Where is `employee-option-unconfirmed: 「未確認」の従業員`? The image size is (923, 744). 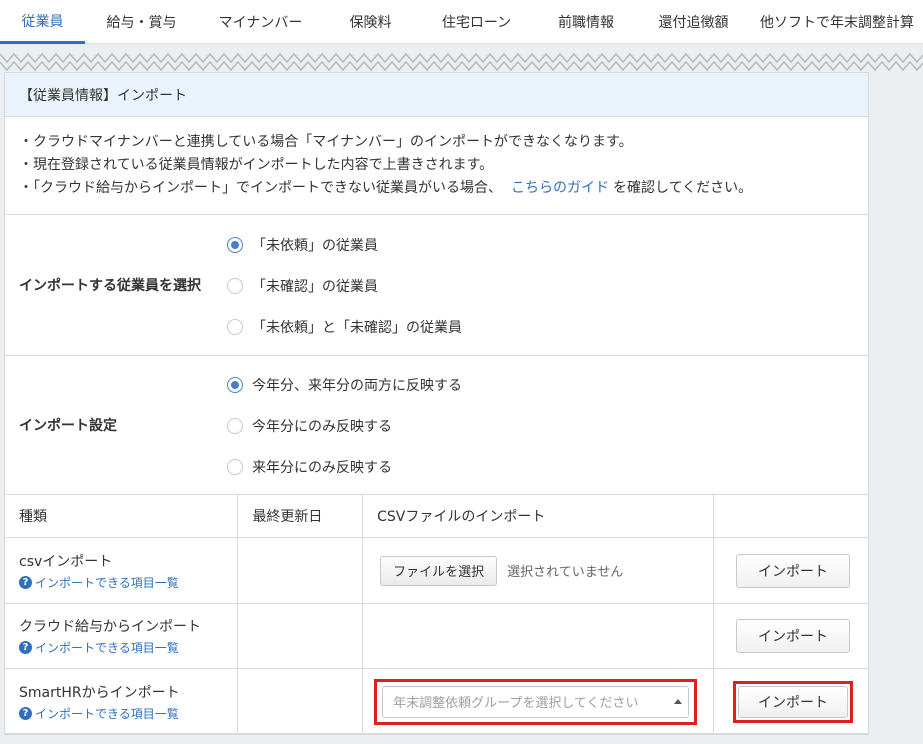
employee-option-unconfirmed: 「未確認」の従業員 is located at coordinates (344, 286).